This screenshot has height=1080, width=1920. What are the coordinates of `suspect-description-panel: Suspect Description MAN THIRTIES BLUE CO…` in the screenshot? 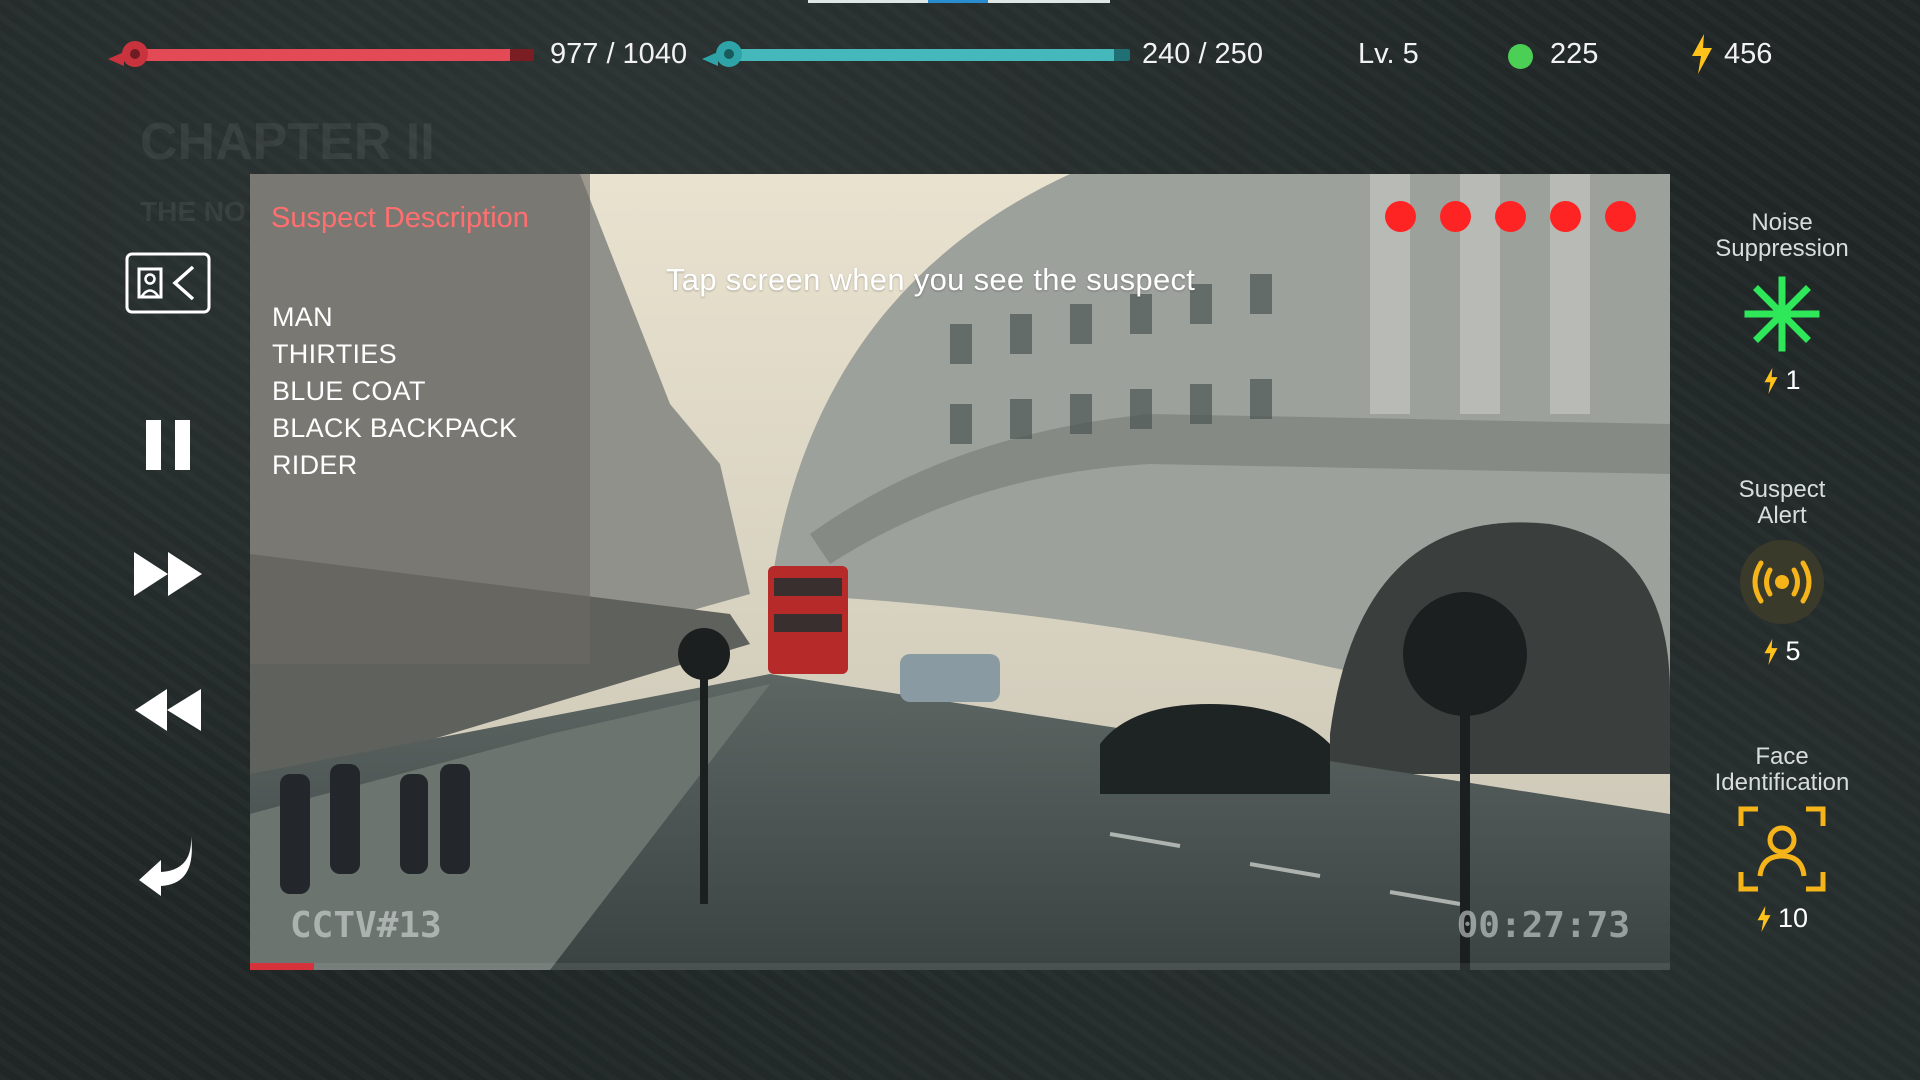 It's located at (420, 419).